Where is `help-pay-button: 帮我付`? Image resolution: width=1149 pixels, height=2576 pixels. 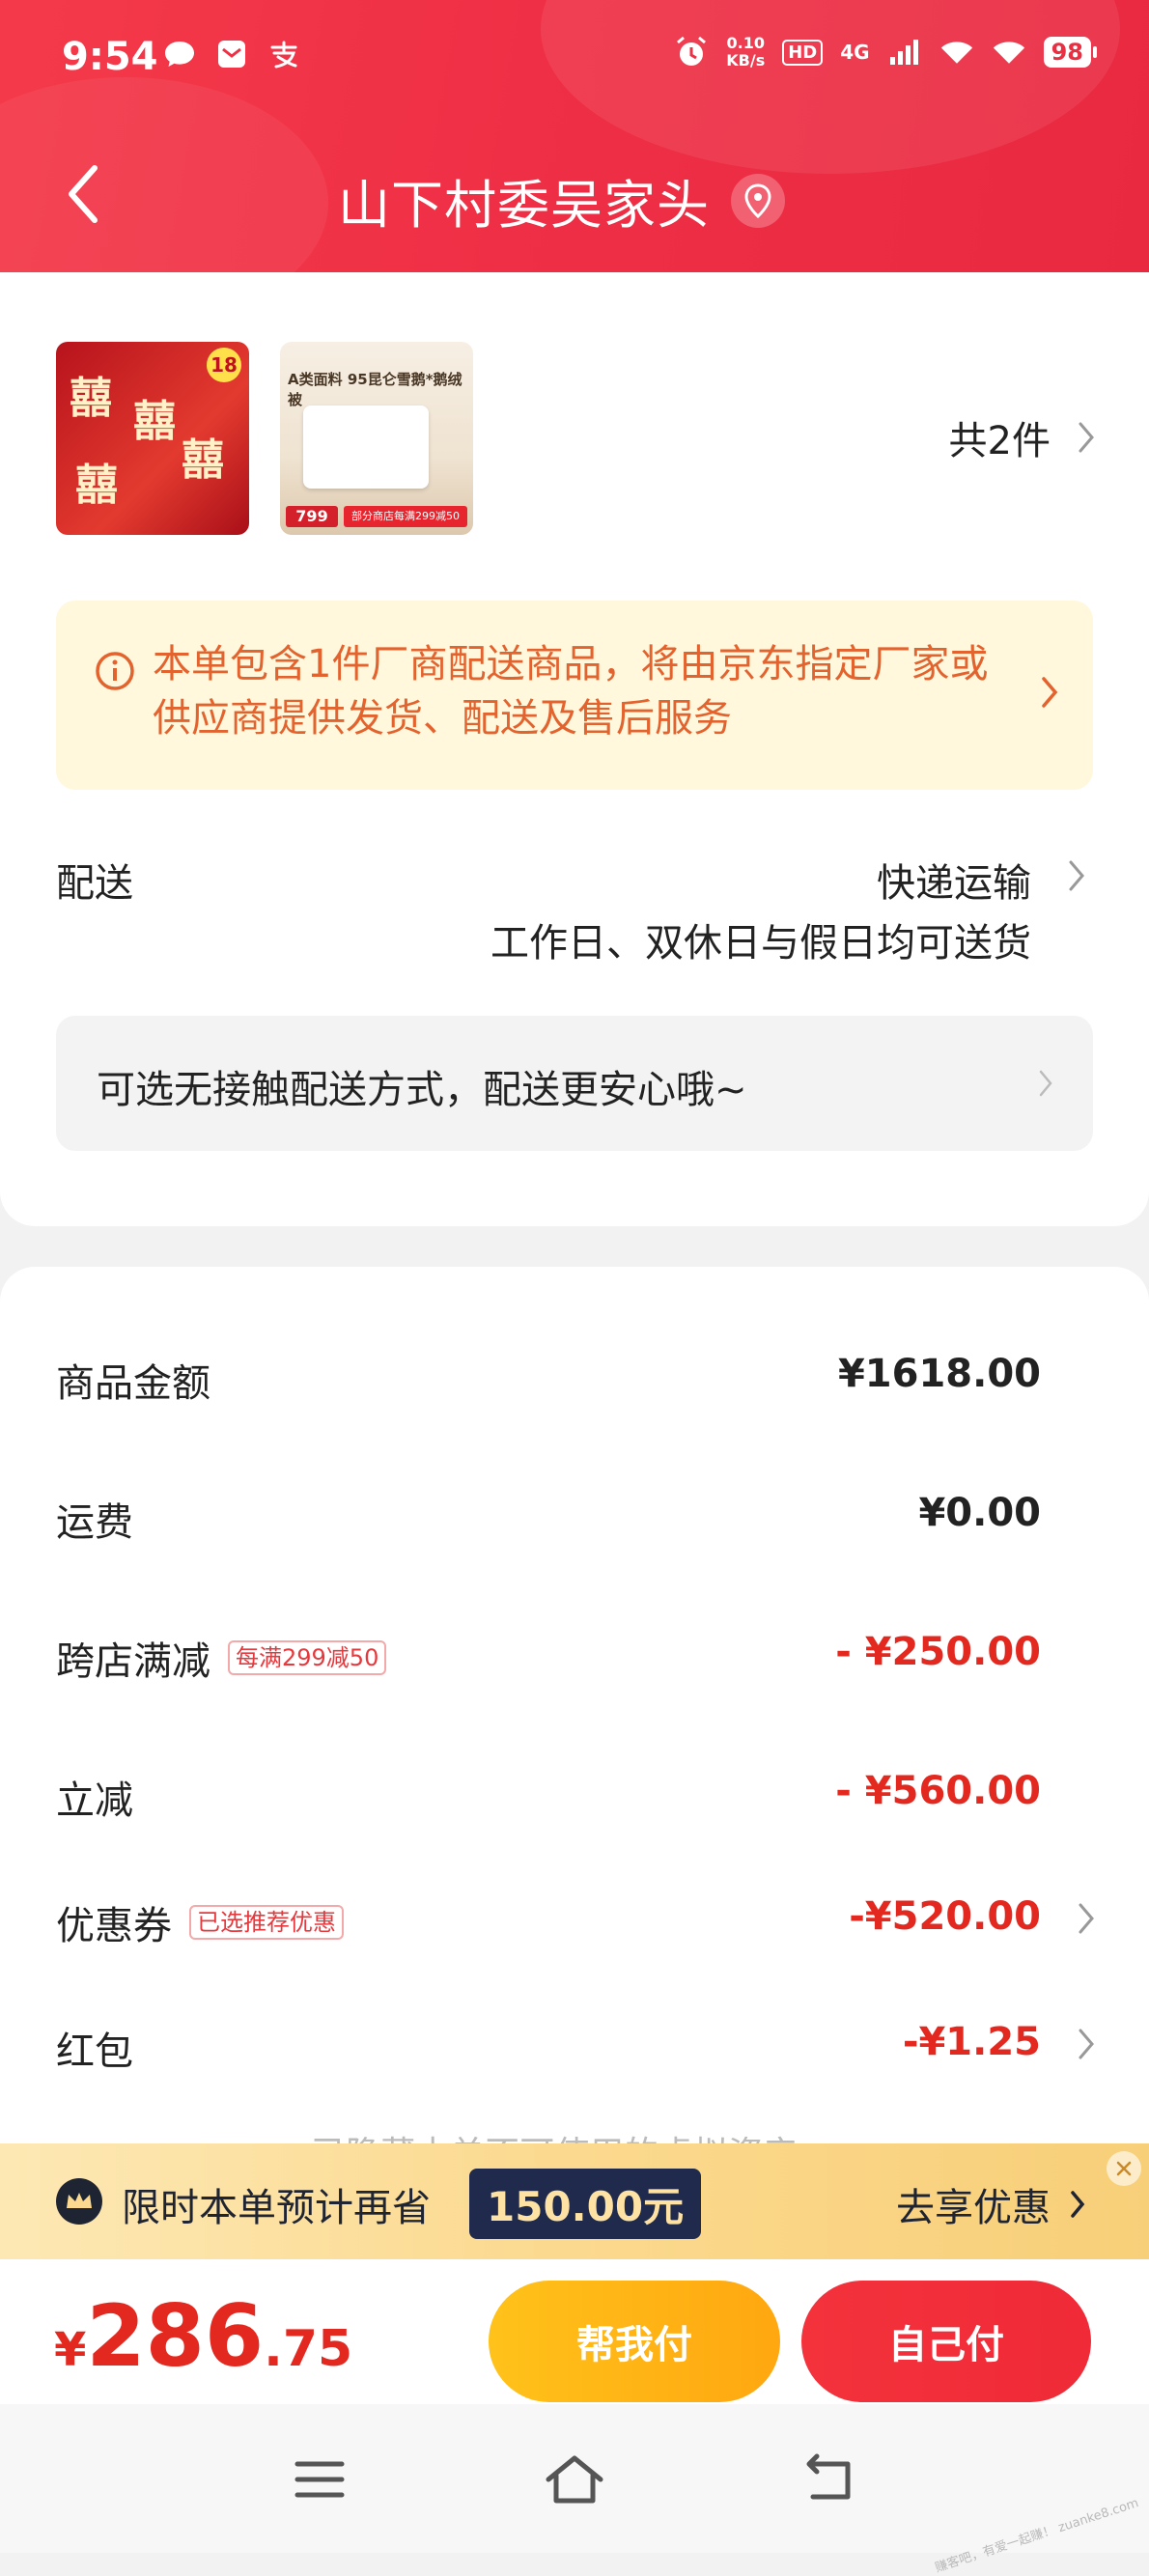 help-pay-button: 帮我付 is located at coordinates (634, 2341).